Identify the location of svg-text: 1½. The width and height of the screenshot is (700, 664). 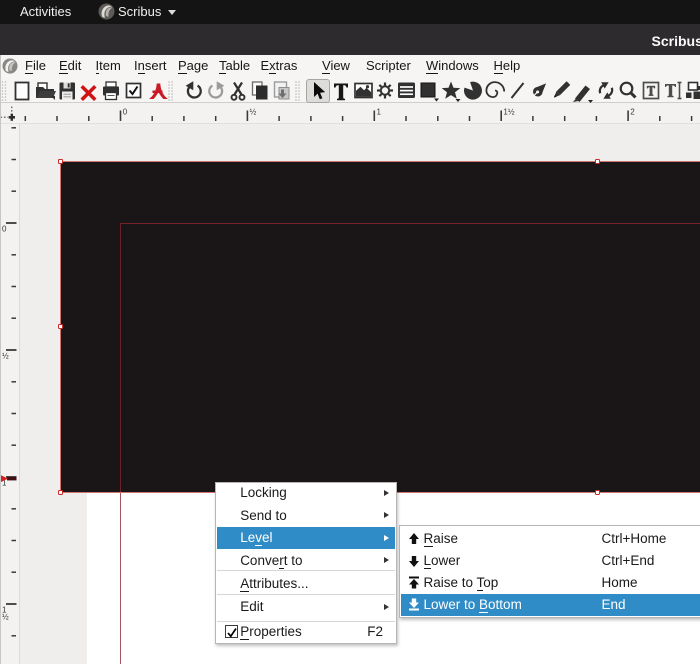
(508, 112).